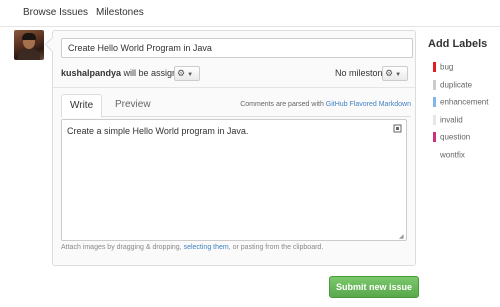 This screenshot has height=307, width=500. Describe the element at coordinates (447, 67) in the screenshot. I see `label-name: bug` at that location.